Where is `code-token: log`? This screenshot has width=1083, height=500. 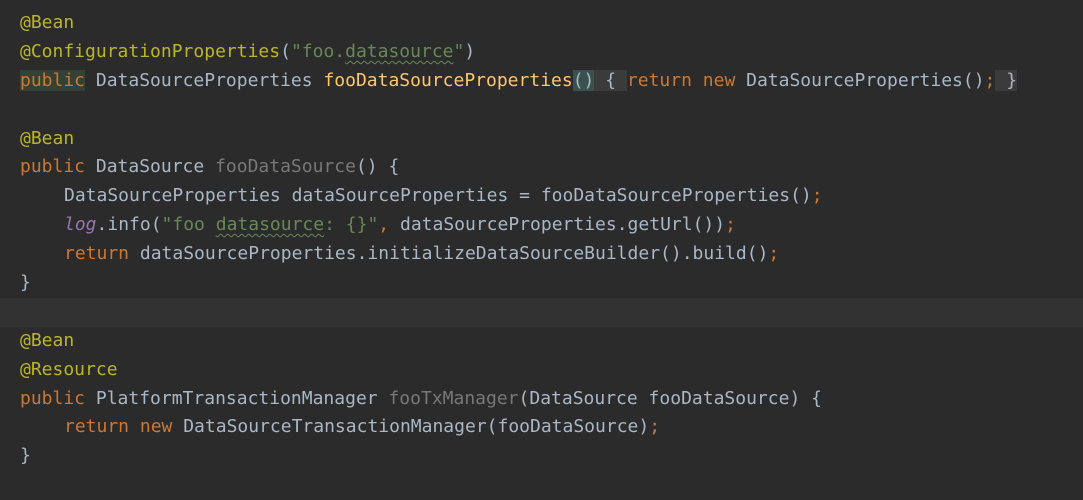 code-token: log is located at coordinates (80, 225).